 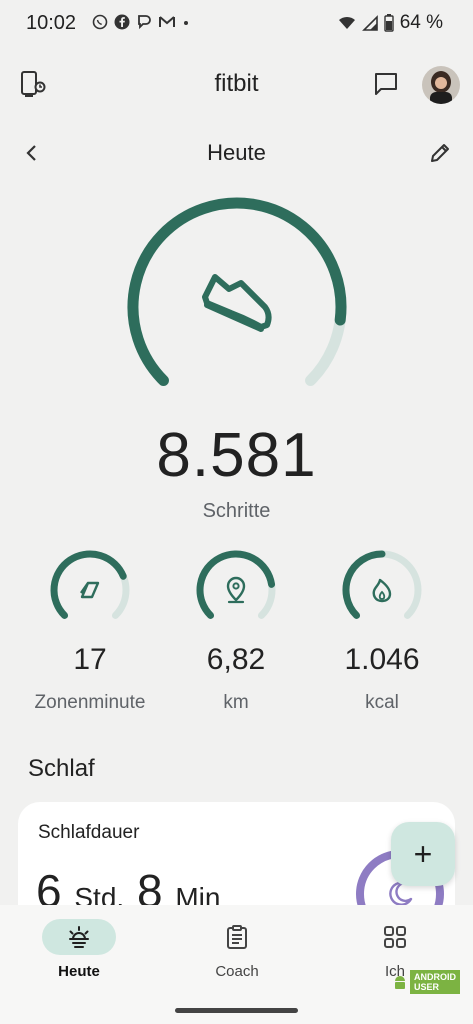 I want to click on grid-icon, so click(x=395, y=937).